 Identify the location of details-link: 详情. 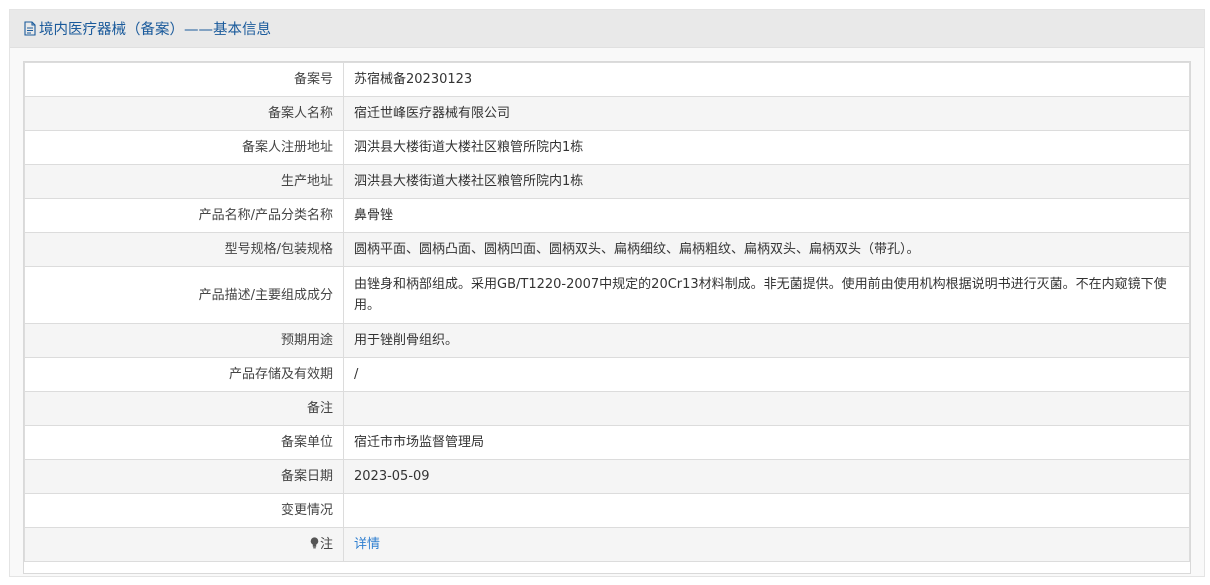
(367, 544).